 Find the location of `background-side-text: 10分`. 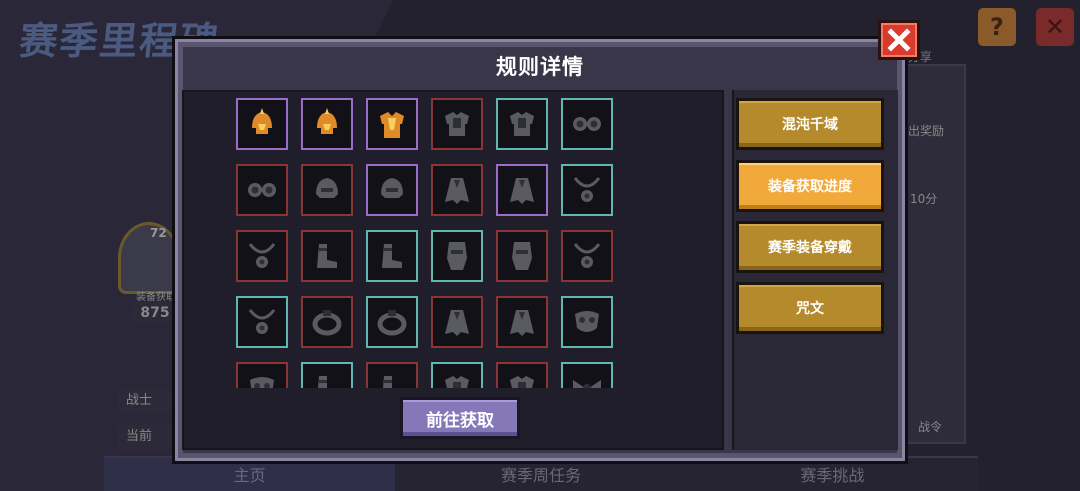

background-side-text: 10分 is located at coordinates (924, 199).